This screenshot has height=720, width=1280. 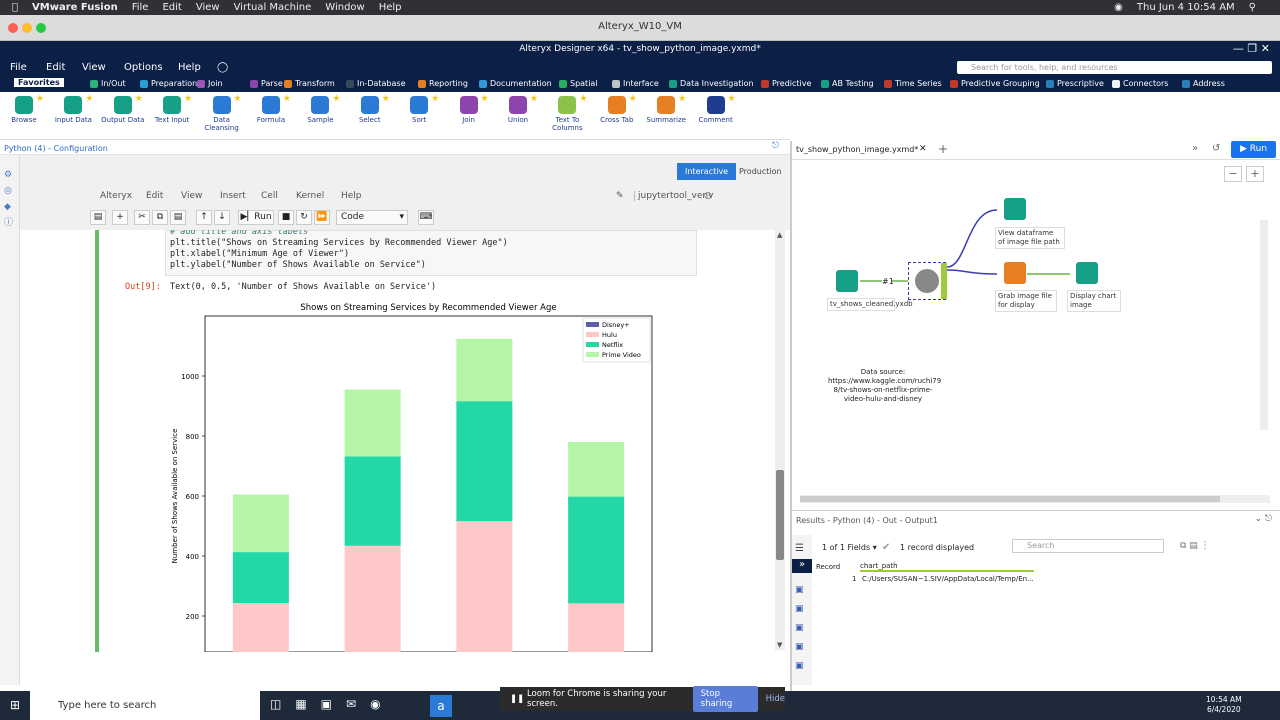 I want to click on category-tab: Reporting, so click(x=443, y=83).